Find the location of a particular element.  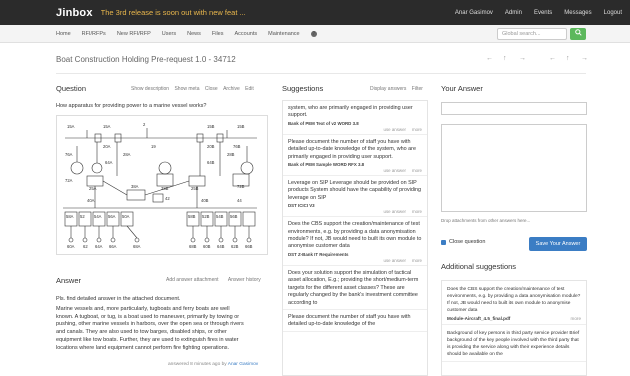

logout-link: Logout is located at coordinates (613, 13).